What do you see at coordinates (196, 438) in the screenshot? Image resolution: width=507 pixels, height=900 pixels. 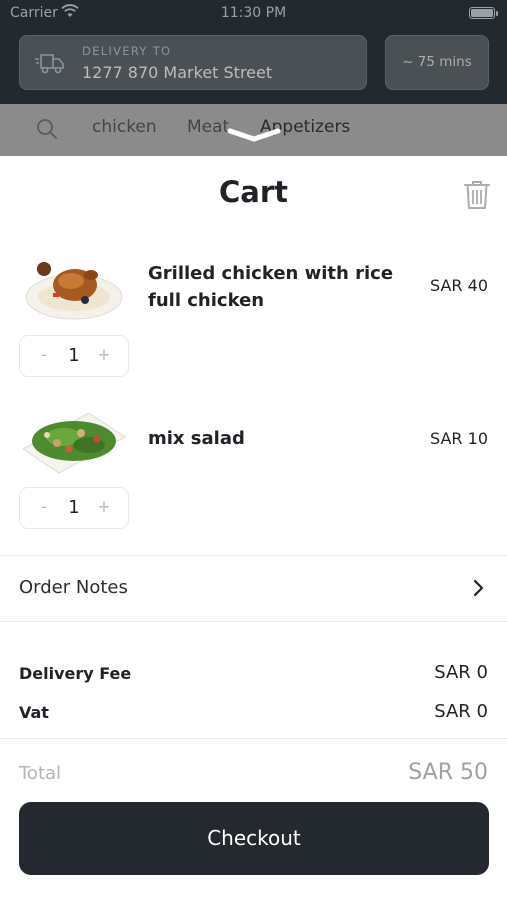 I see `item-name: mix salad` at bounding box center [196, 438].